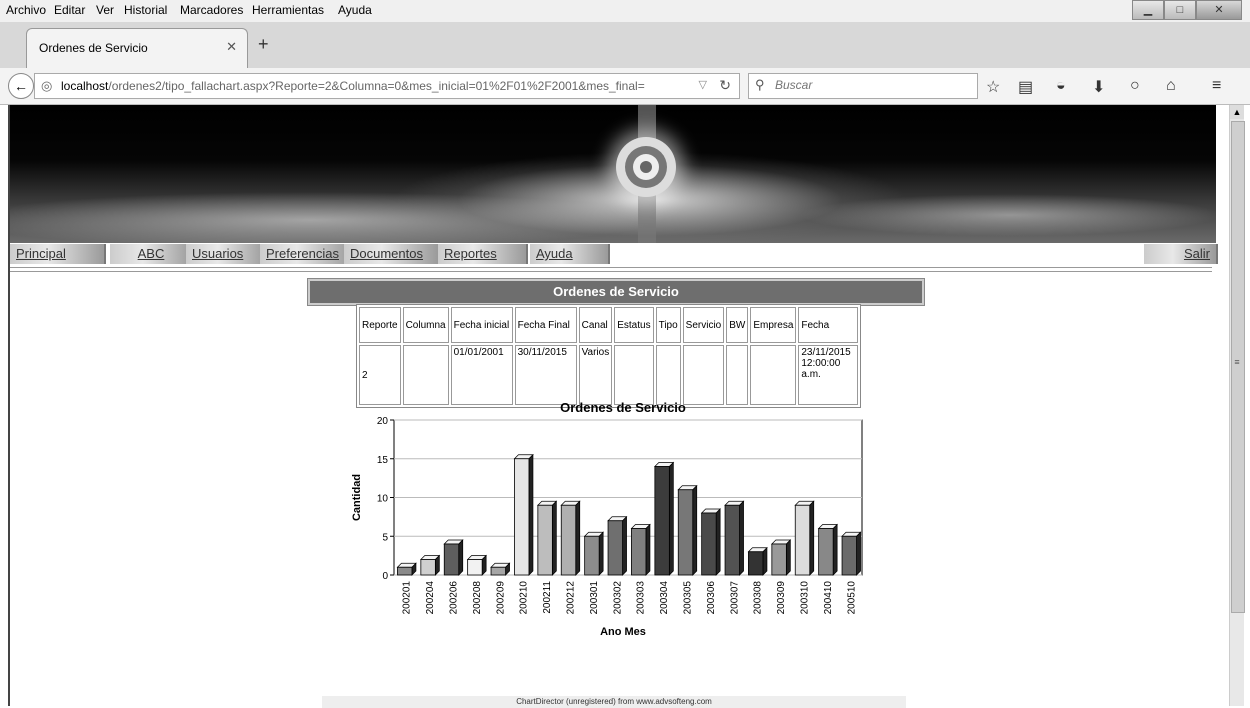  I want to click on nav-usuarios: Usuarios, so click(226, 254).